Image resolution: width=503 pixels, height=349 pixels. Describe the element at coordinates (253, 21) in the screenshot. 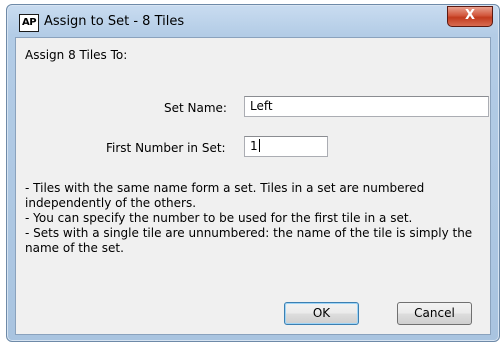

I see `title-bar: AP Assign to Set - 8 Tiles X` at that location.